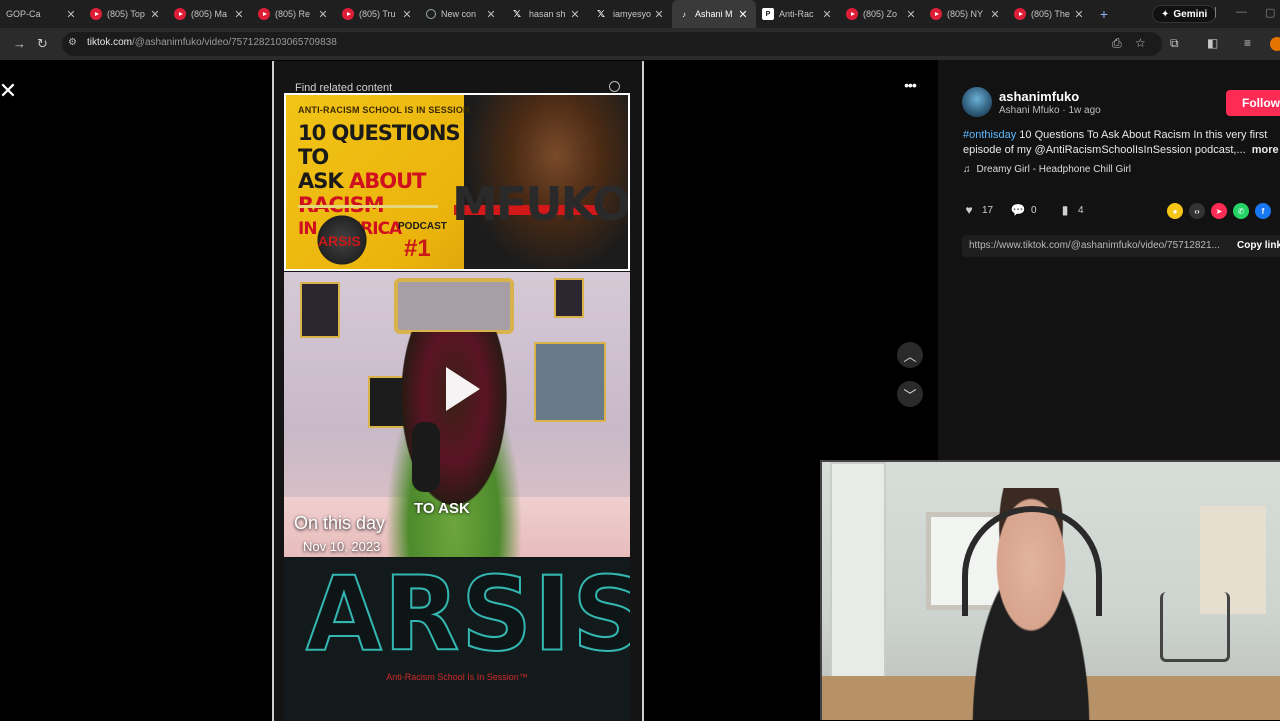 Image resolution: width=1280 pixels, height=721 pixels. I want to click on reload-icon: ↻, so click(42, 44).